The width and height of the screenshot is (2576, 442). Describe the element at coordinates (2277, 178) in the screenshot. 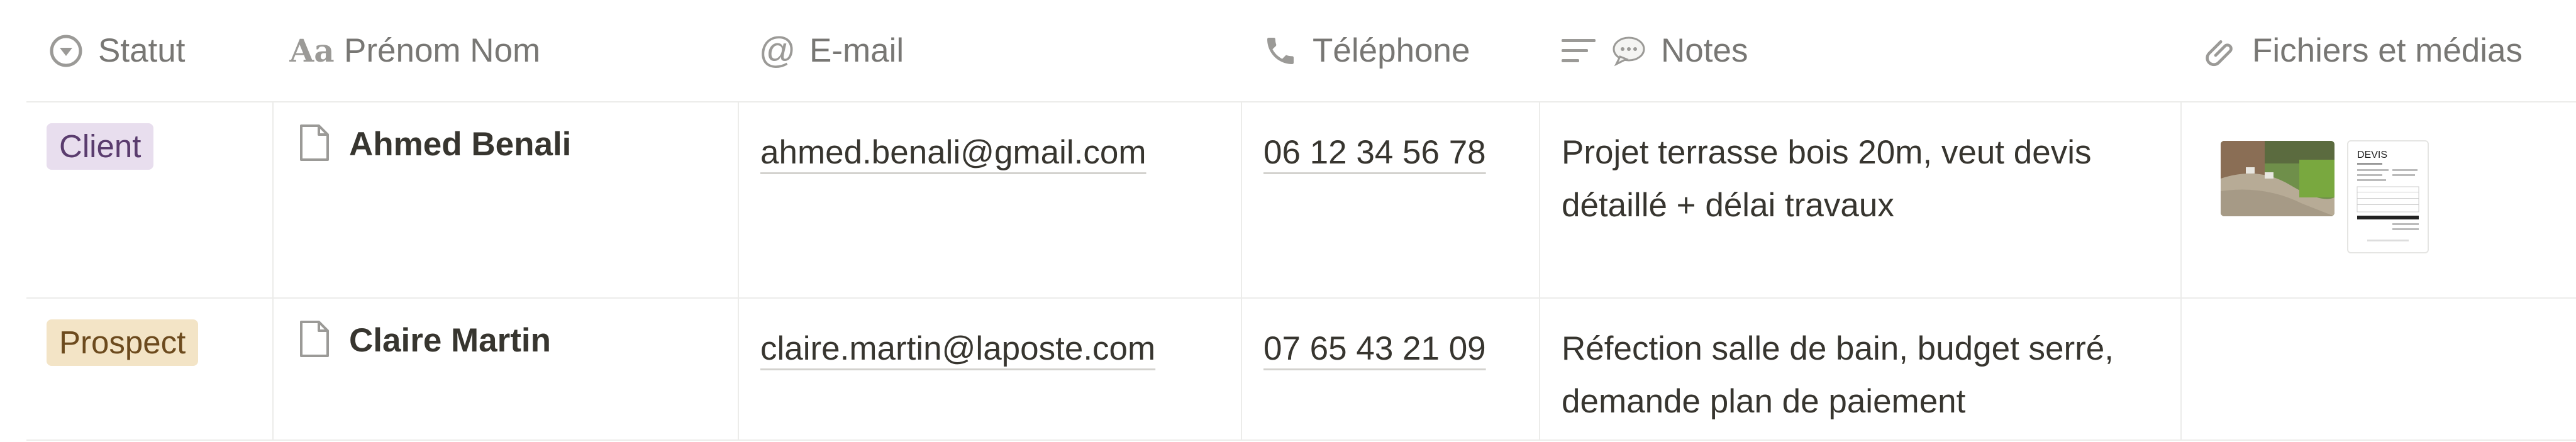

I see `image-thumbnail` at that location.